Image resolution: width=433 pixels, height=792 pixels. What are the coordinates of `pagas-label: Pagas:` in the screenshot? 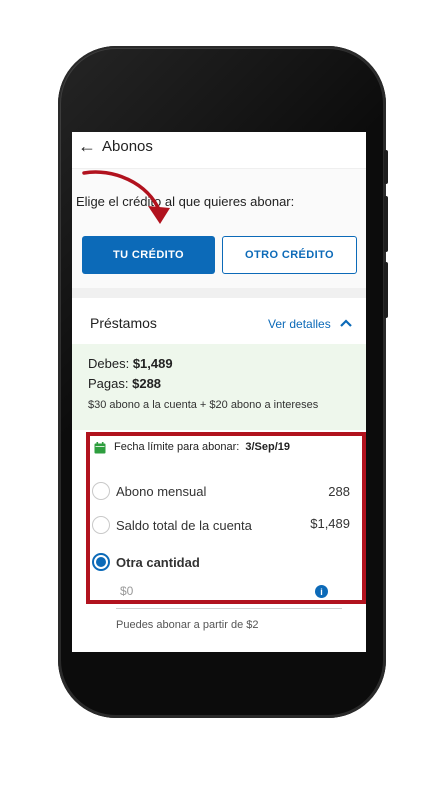 It's located at (108, 383).